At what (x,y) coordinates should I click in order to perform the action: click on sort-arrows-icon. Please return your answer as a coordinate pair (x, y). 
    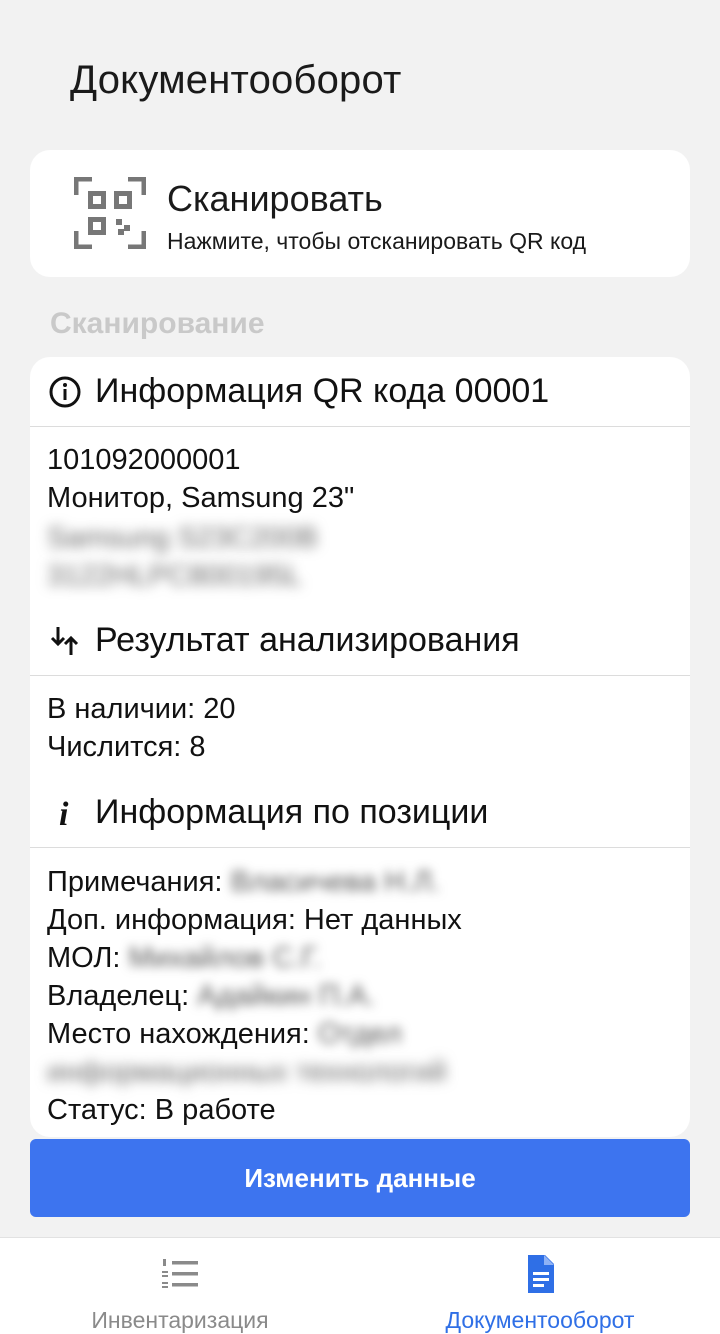
    Looking at the image, I should click on (65, 641).